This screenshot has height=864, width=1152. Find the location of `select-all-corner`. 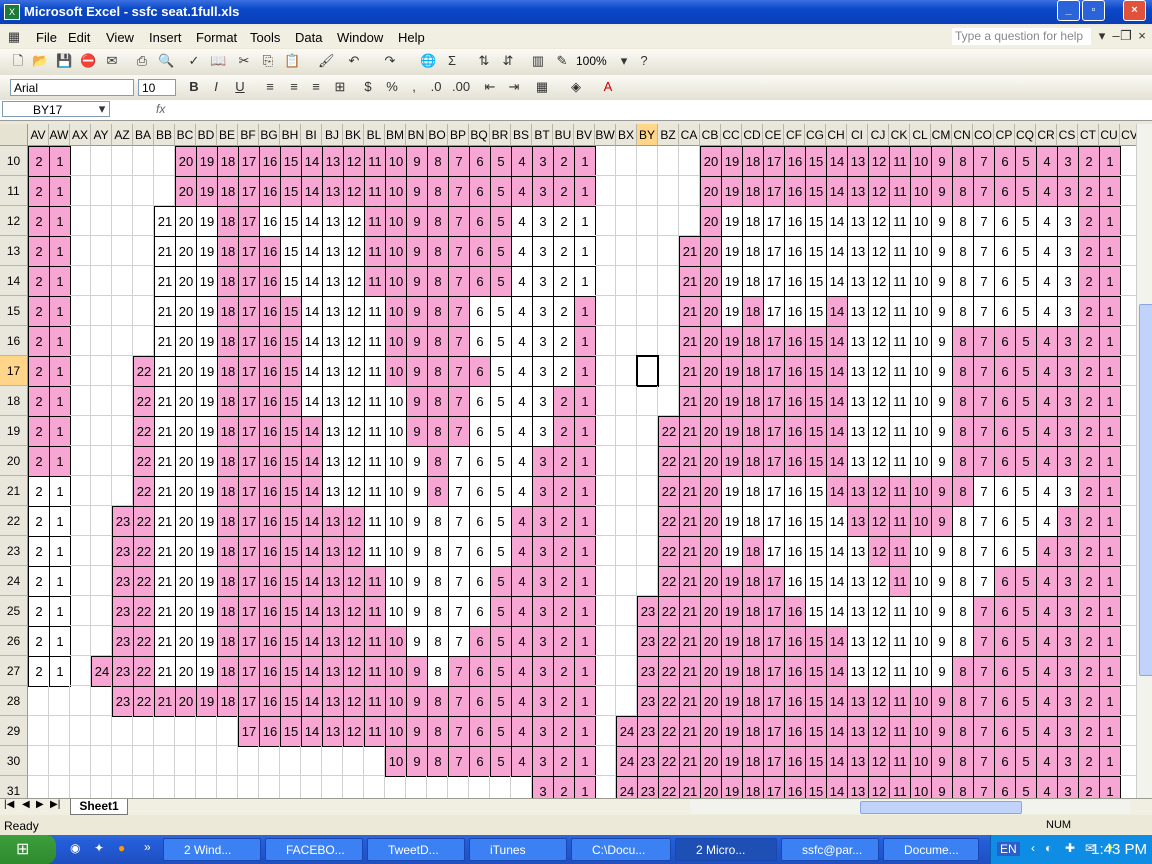

select-all-corner is located at coordinates (14, 135).